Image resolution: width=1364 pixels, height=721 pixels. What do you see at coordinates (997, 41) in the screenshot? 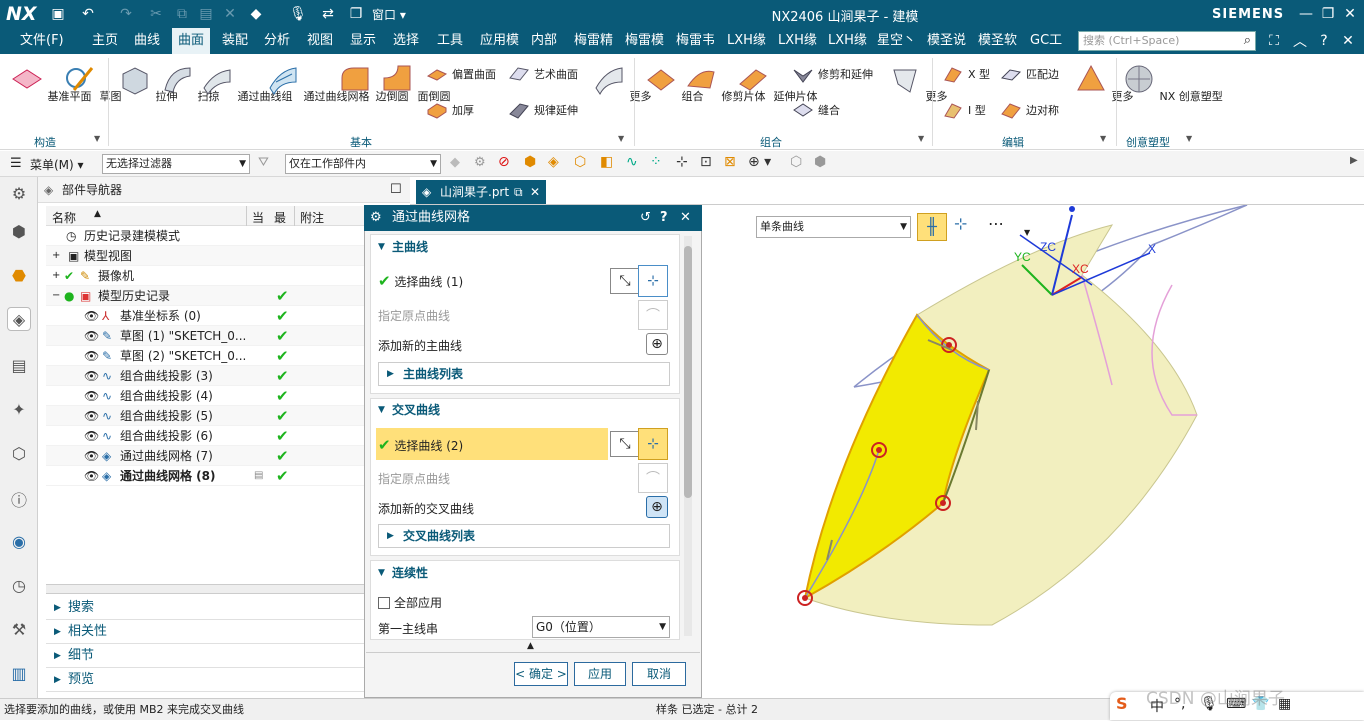
I see `menu-plugin-9: 模圣软` at bounding box center [997, 41].